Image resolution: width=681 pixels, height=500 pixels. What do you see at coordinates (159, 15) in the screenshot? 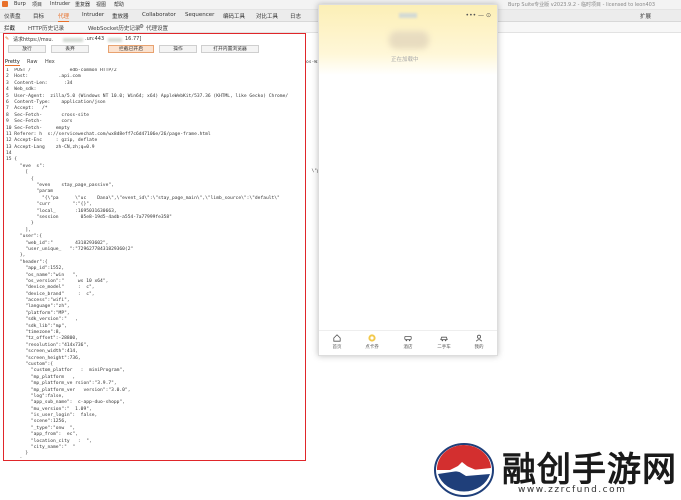
I see `tab-collaborator: Collaborator` at bounding box center [159, 15].